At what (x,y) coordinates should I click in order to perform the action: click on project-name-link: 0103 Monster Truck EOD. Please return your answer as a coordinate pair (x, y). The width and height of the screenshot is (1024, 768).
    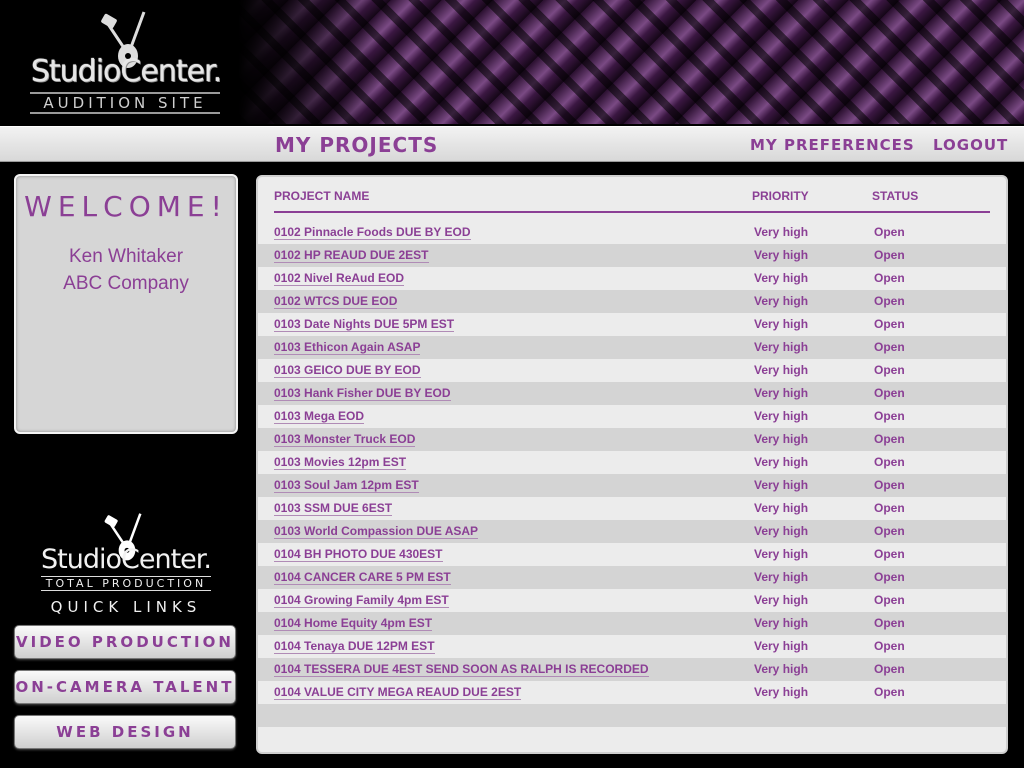
    Looking at the image, I should click on (345, 439).